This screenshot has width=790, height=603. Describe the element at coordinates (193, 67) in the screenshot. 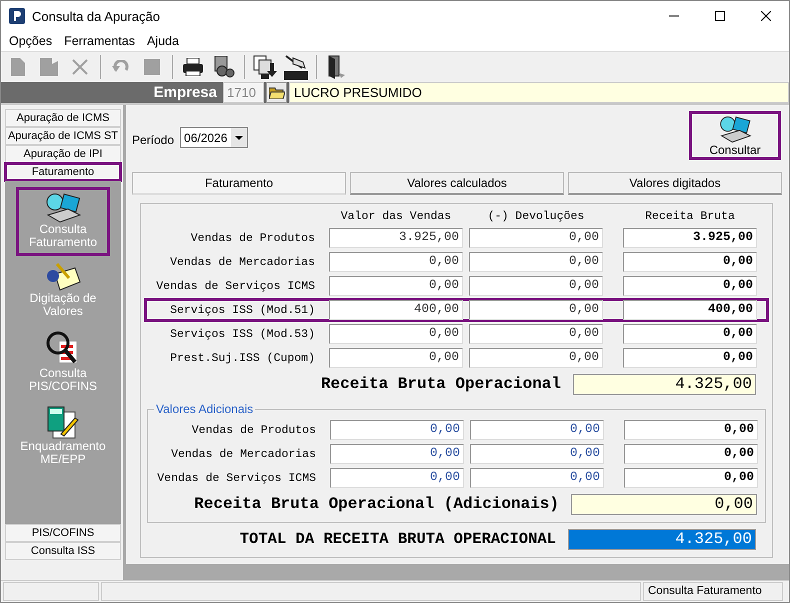

I see `printer-icon` at that location.